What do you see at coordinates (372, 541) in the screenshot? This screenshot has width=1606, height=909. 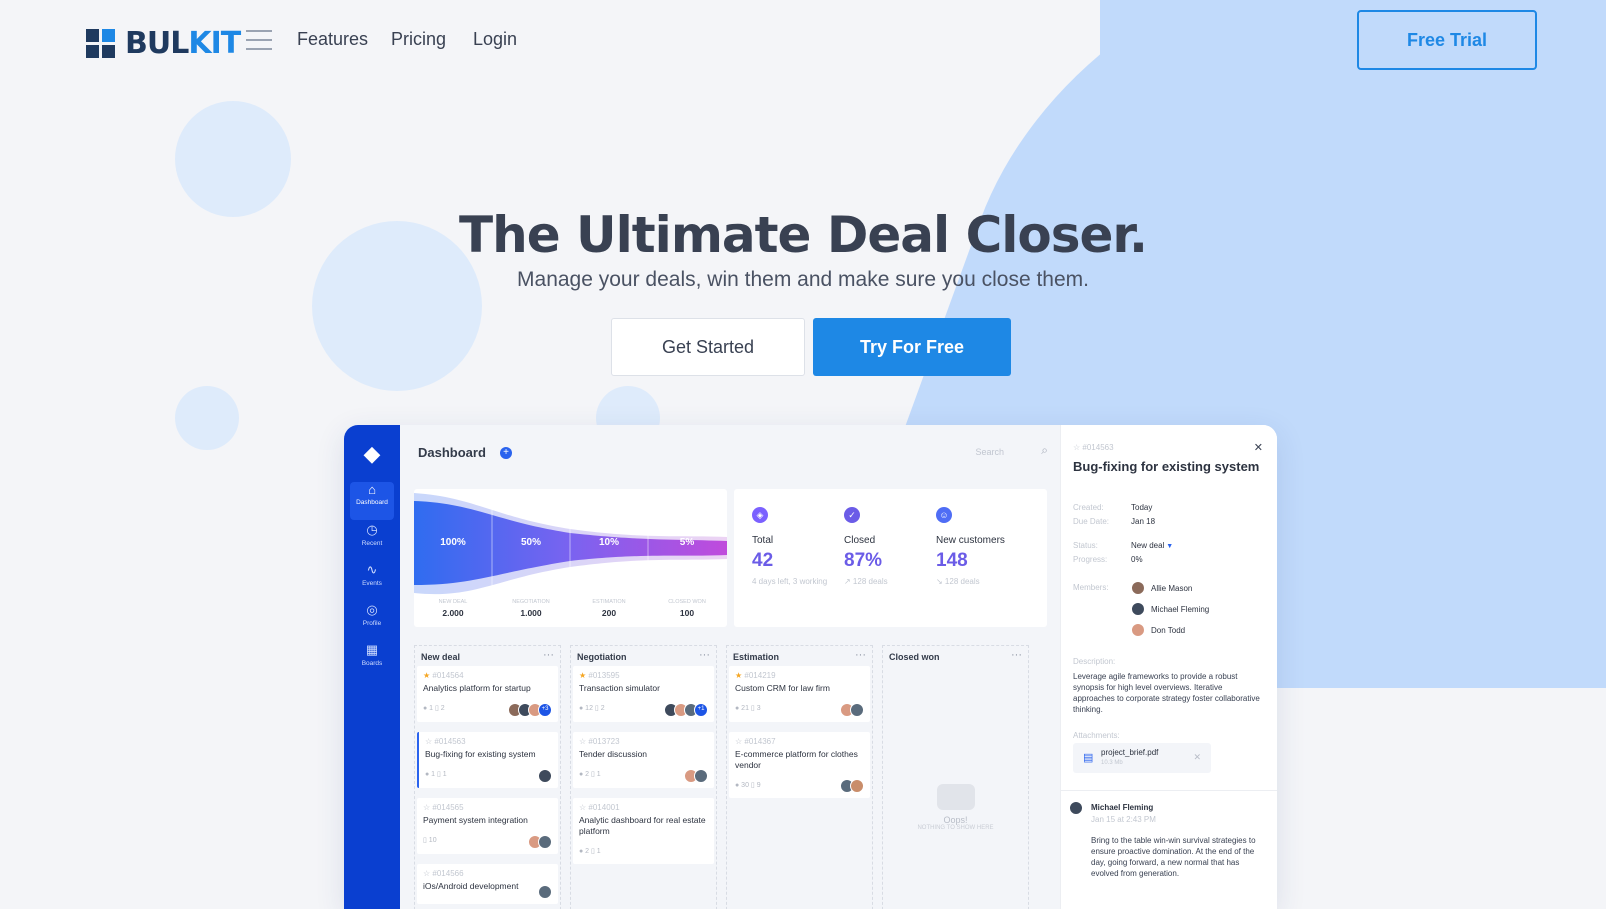 I see `sidebar-item-recent: ◷ Recent` at bounding box center [372, 541].